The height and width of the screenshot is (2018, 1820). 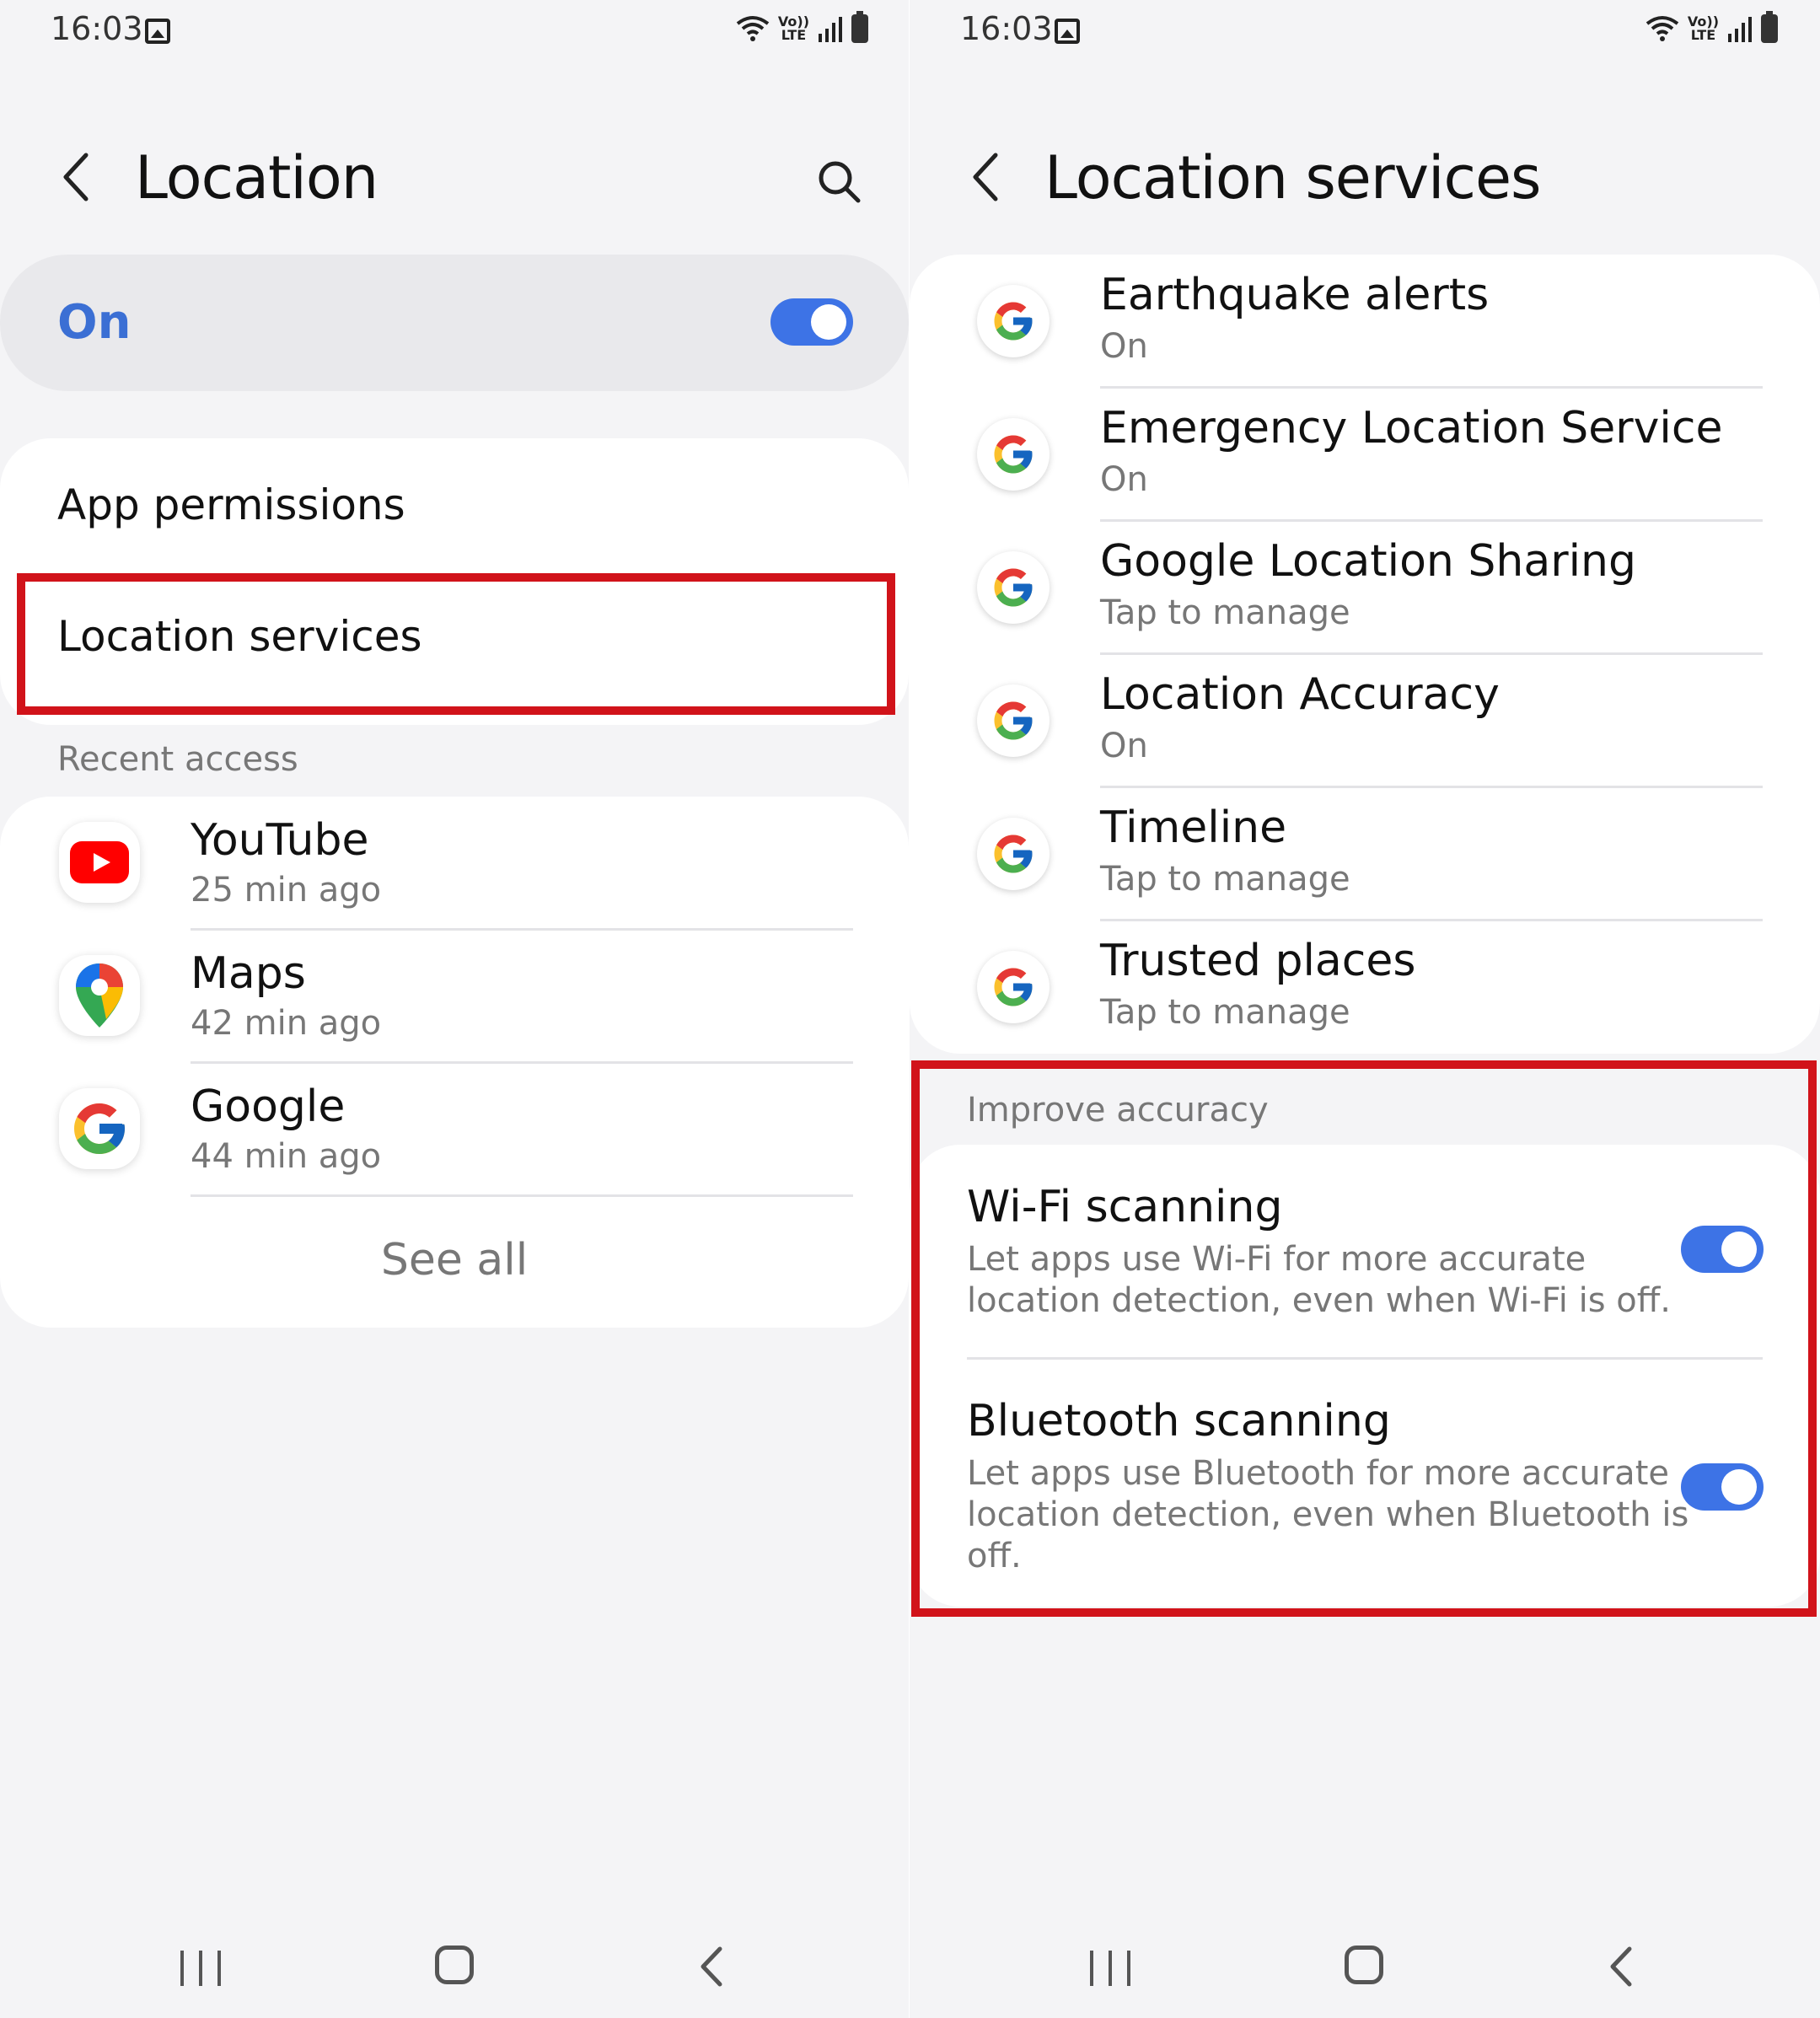 What do you see at coordinates (99, 995) in the screenshot?
I see `maps-icon` at bounding box center [99, 995].